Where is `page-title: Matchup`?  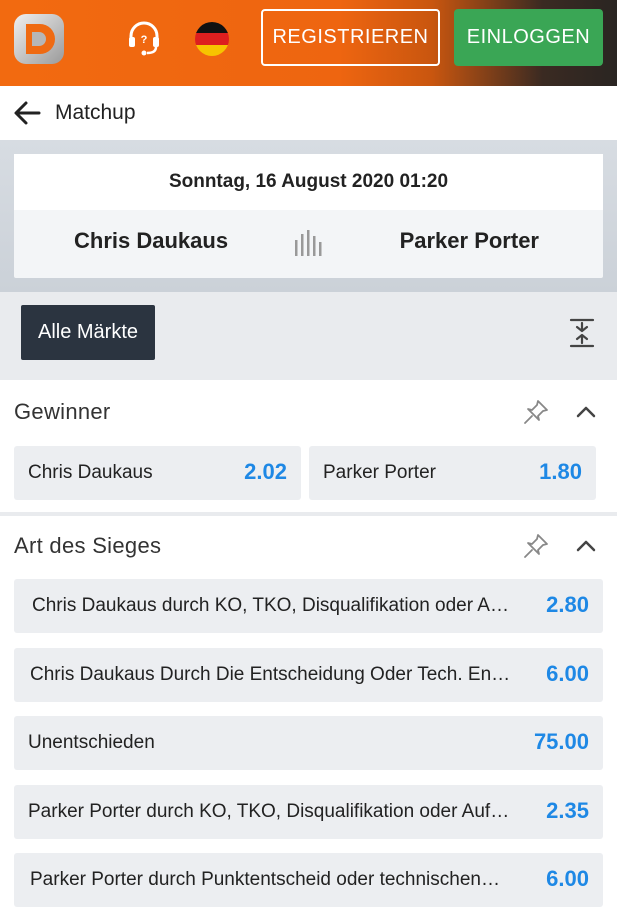
page-title: Matchup is located at coordinates (95, 112).